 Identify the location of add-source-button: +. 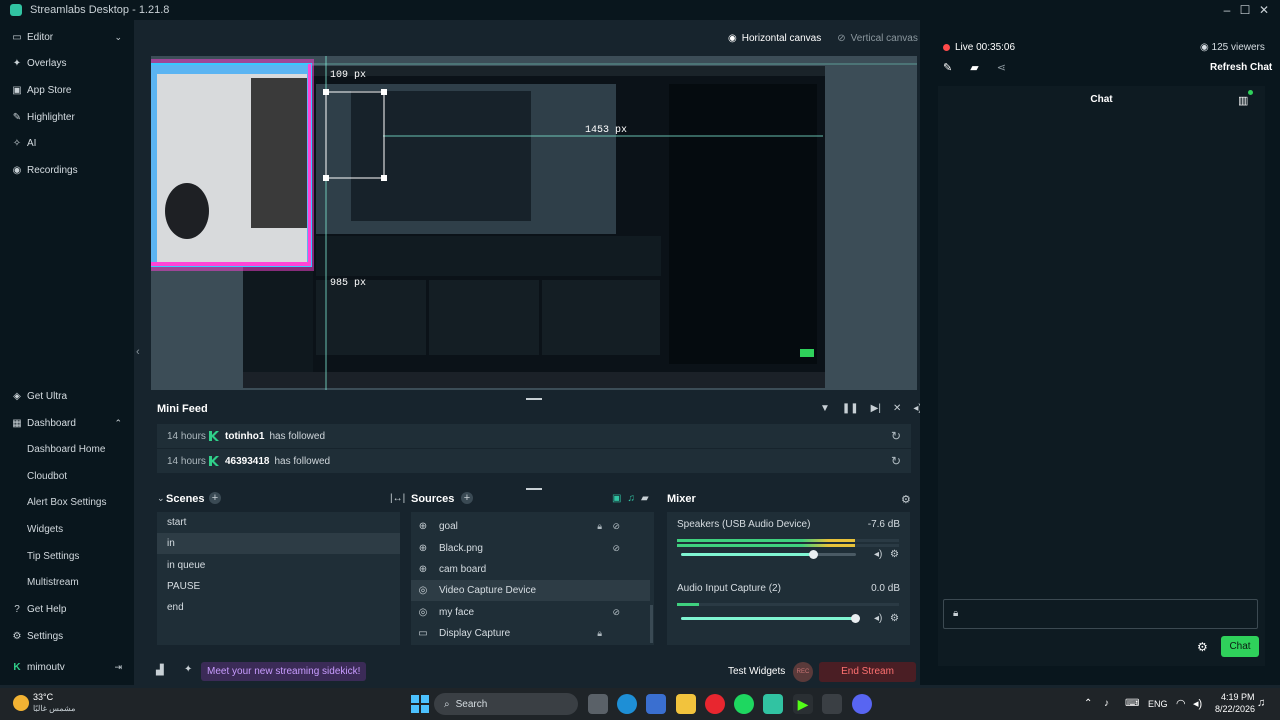
(467, 498).